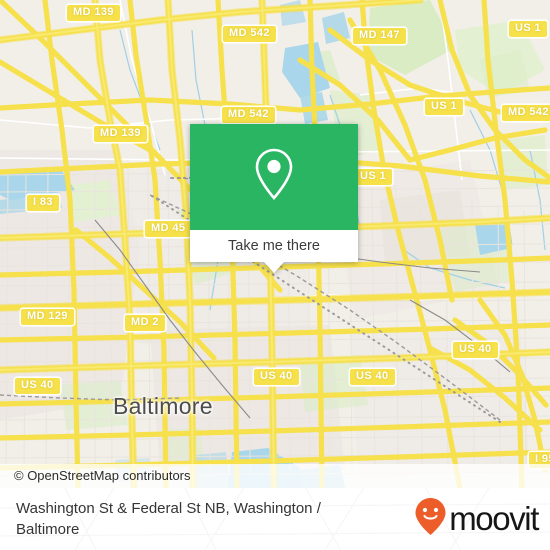  What do you see at coordinates (494, 518) in the screenshot?
I see `moovit-wordmark: moovit` at bounding box center [494, 518].